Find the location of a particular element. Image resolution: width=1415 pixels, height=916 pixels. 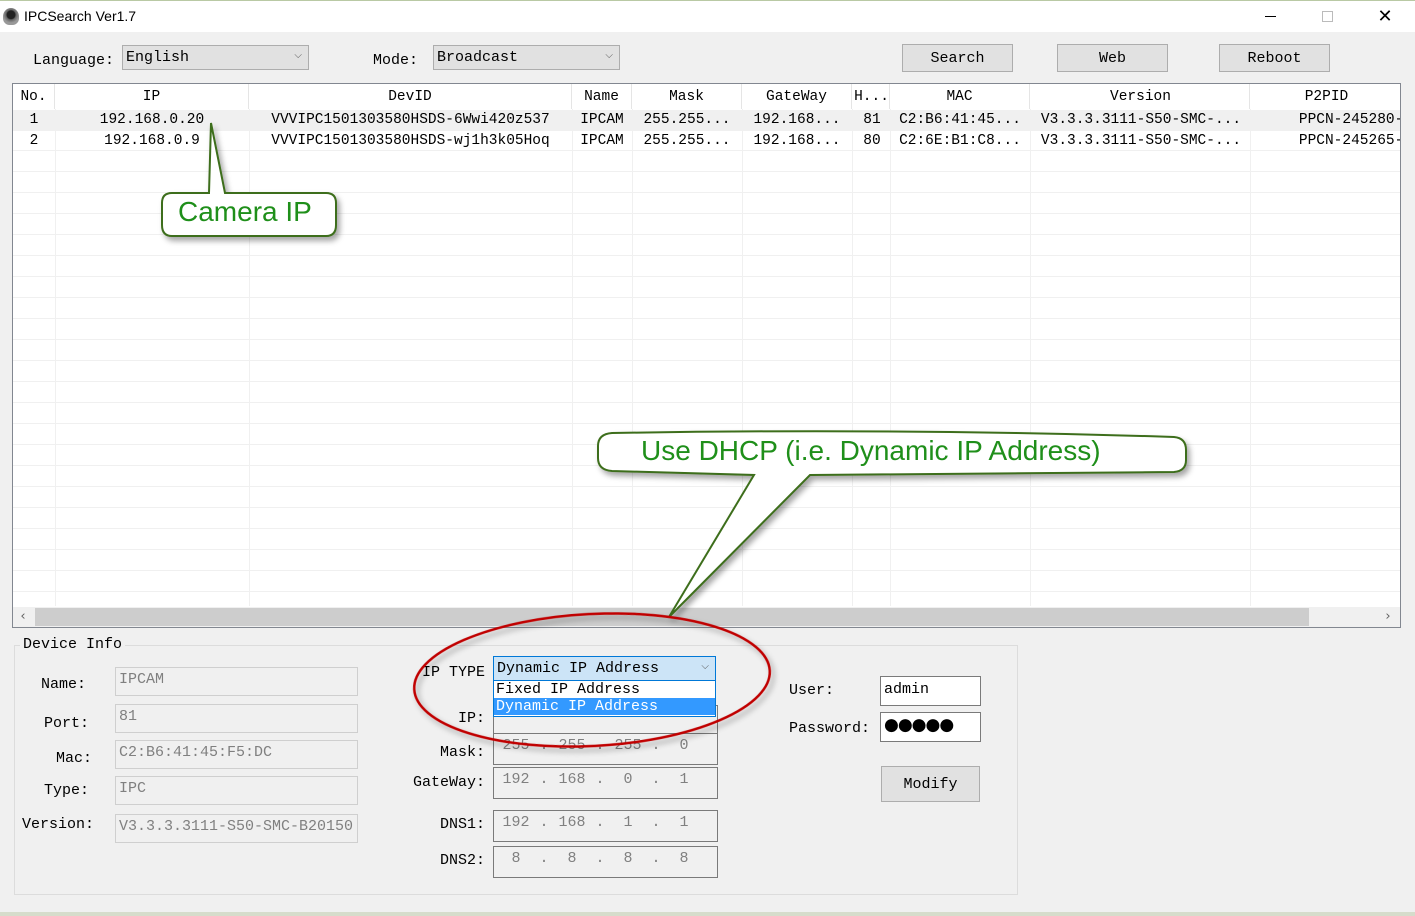

highlight-ellipse is located at coordinates (592, 680).